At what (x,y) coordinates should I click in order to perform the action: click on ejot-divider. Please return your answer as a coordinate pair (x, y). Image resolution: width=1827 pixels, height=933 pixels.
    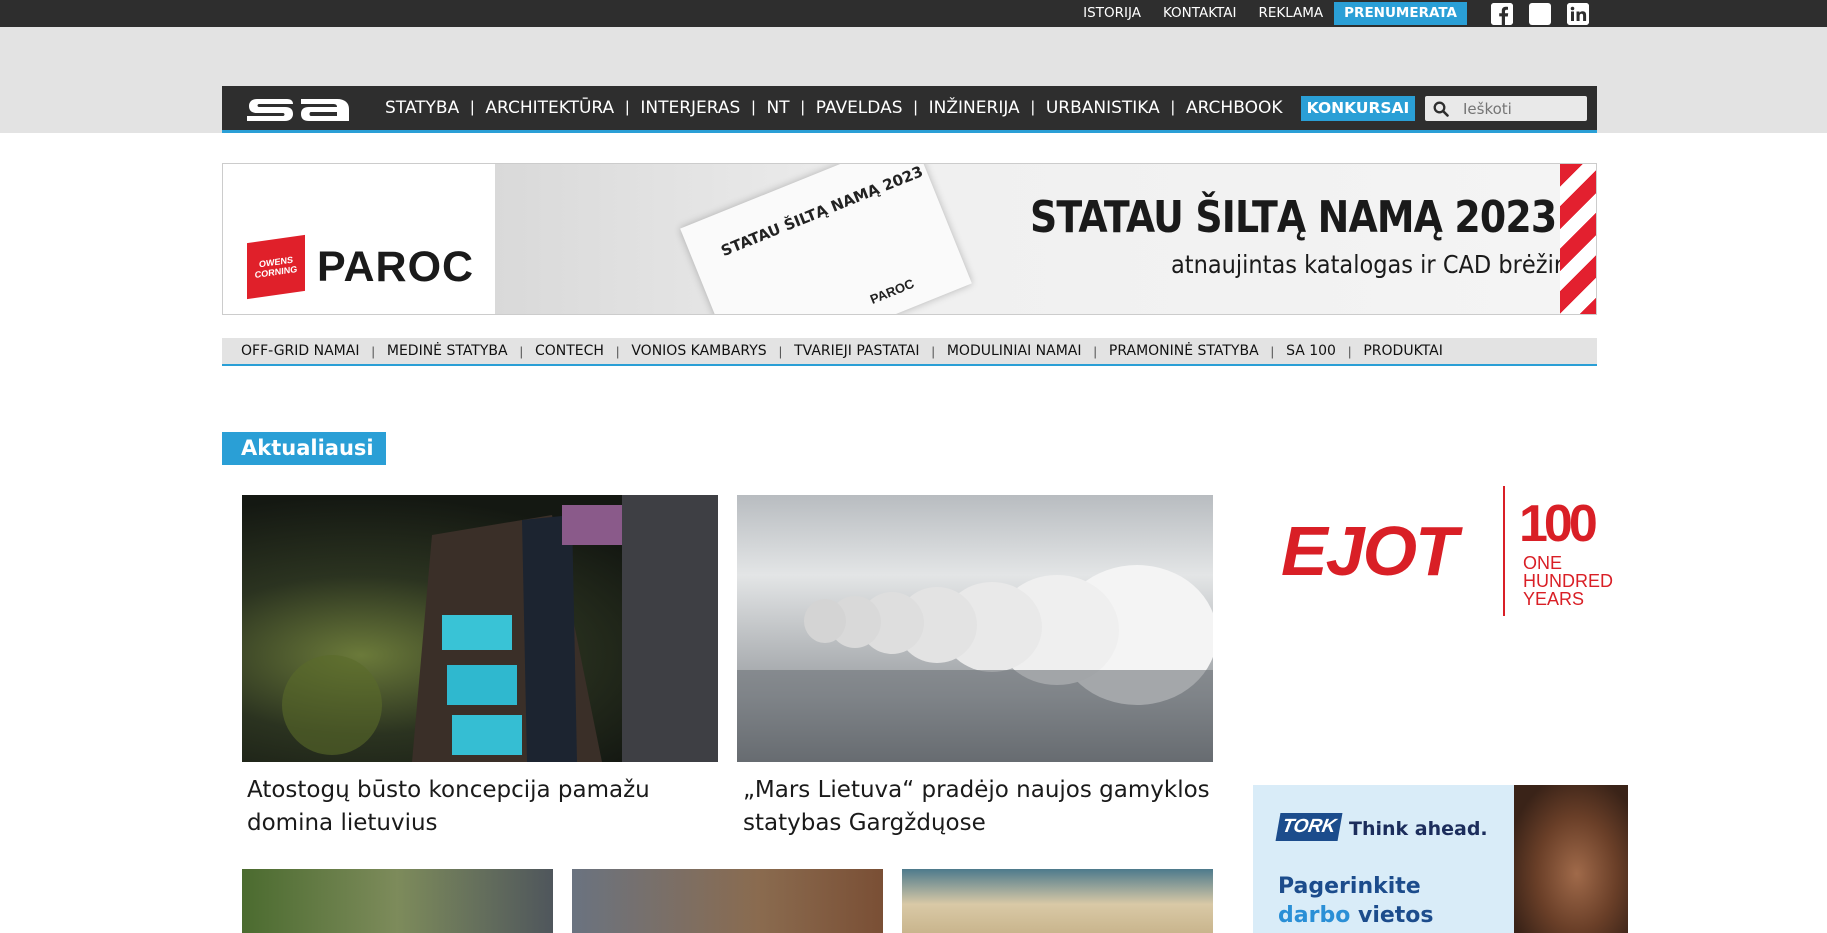
    Looking at the image, I should click on (1504, 551).